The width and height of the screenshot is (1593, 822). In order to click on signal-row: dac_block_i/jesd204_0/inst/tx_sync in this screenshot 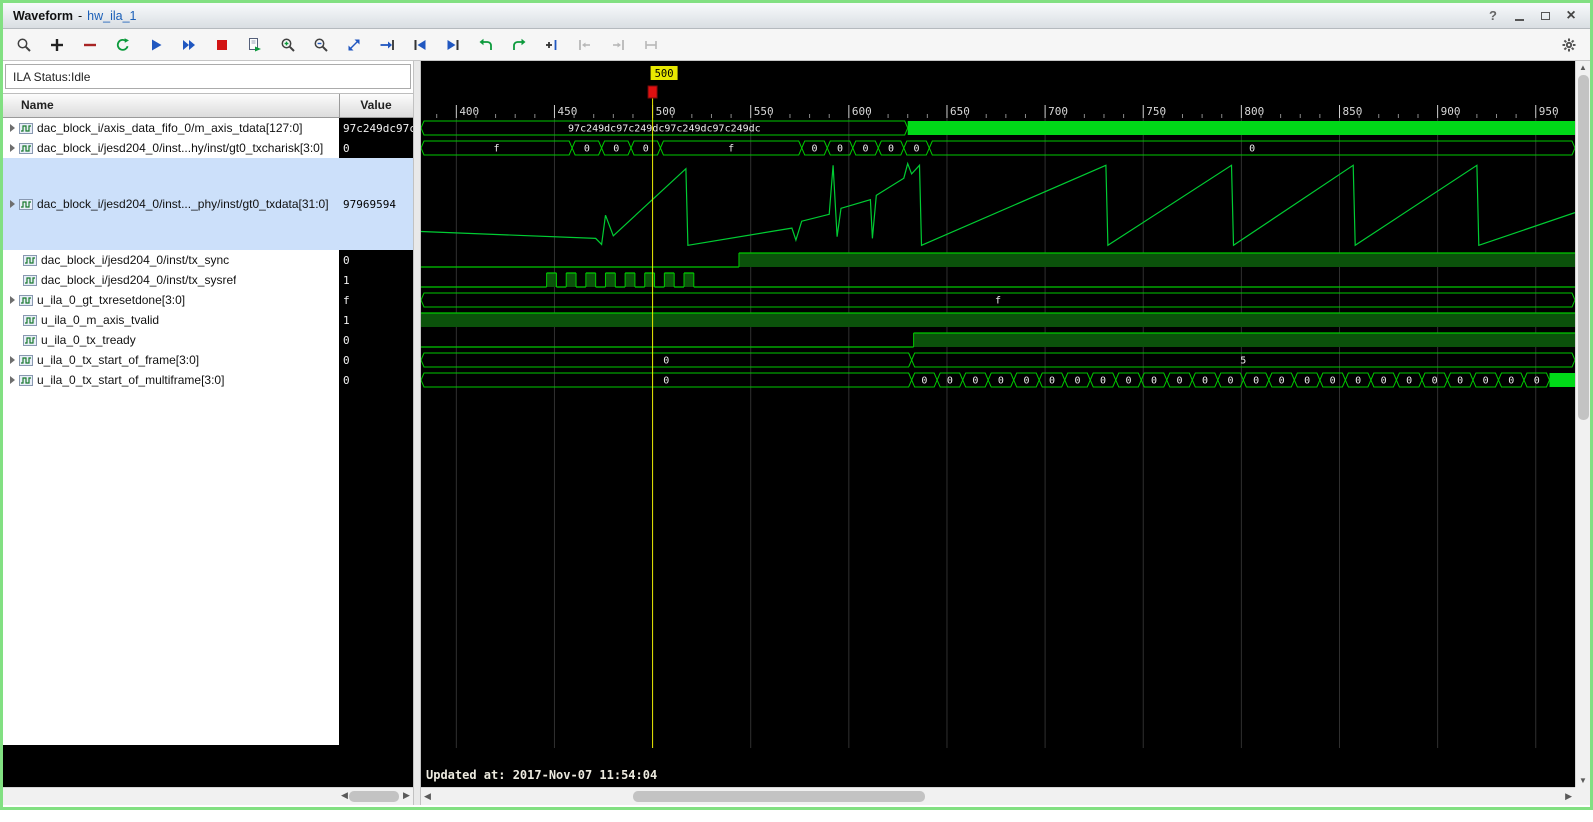, I will do `click(171, 260)`.